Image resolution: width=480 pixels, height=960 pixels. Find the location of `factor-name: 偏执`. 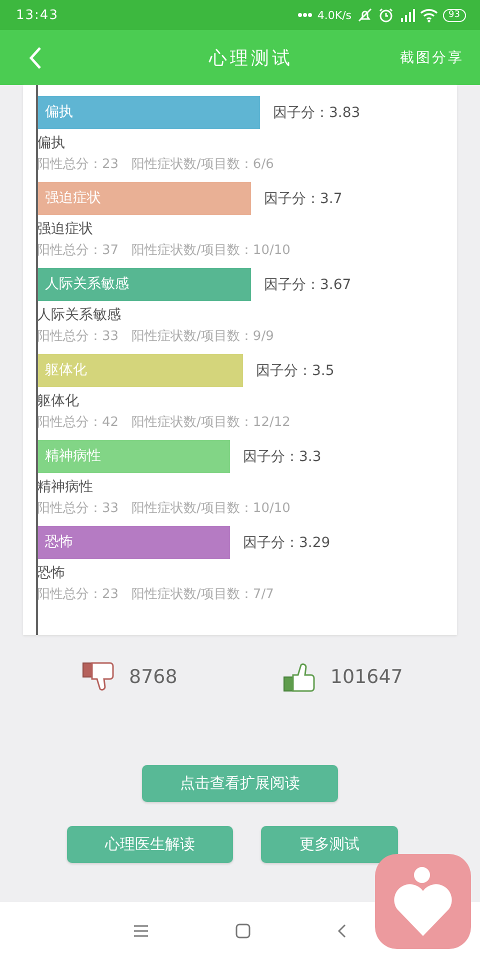

factor-name: 偏执 is located at coordinates (51, 143).